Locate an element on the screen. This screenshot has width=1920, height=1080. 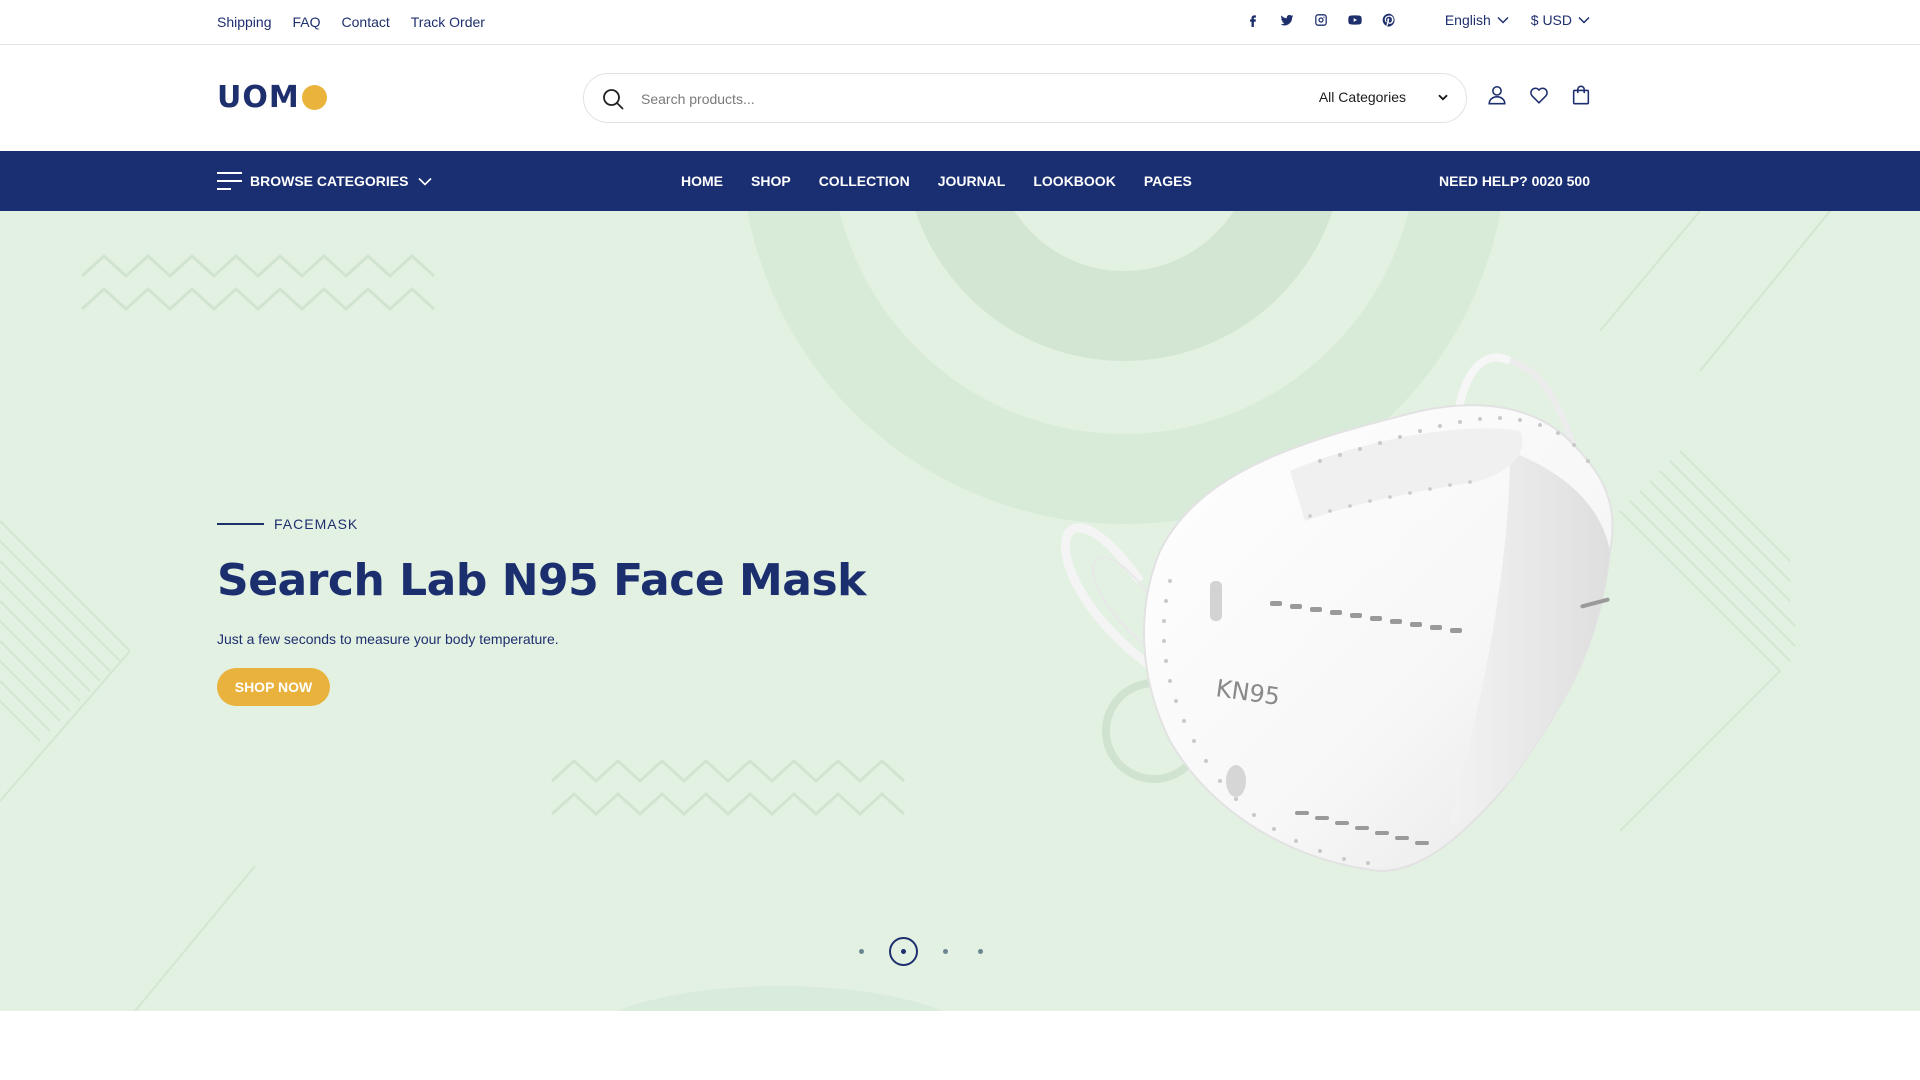
facebook-icon is located at coordinates (1253, 20).